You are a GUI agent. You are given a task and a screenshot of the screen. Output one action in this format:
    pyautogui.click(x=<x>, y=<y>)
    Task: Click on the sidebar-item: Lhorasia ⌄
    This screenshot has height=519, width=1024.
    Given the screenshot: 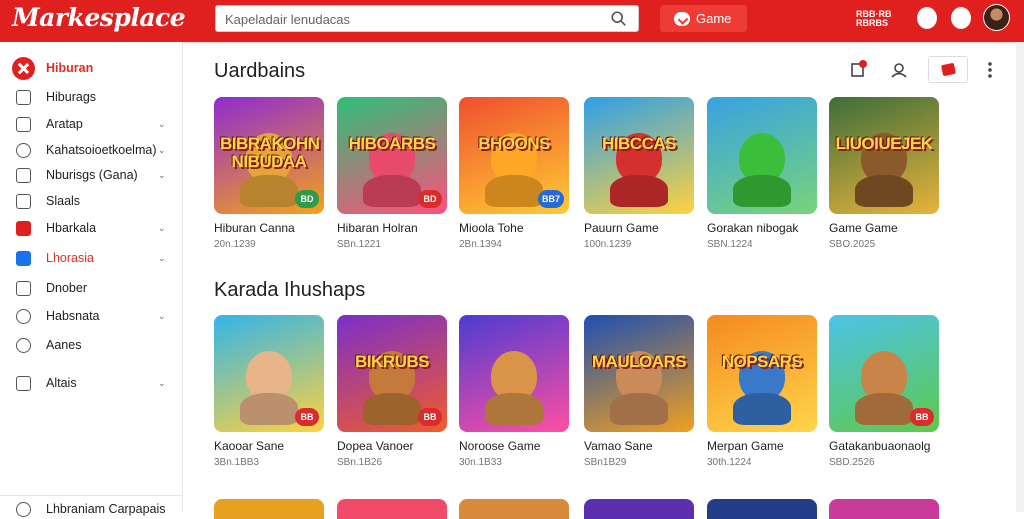 What is the action you would take?
    pyautogui.click(x=91, y=258)
    